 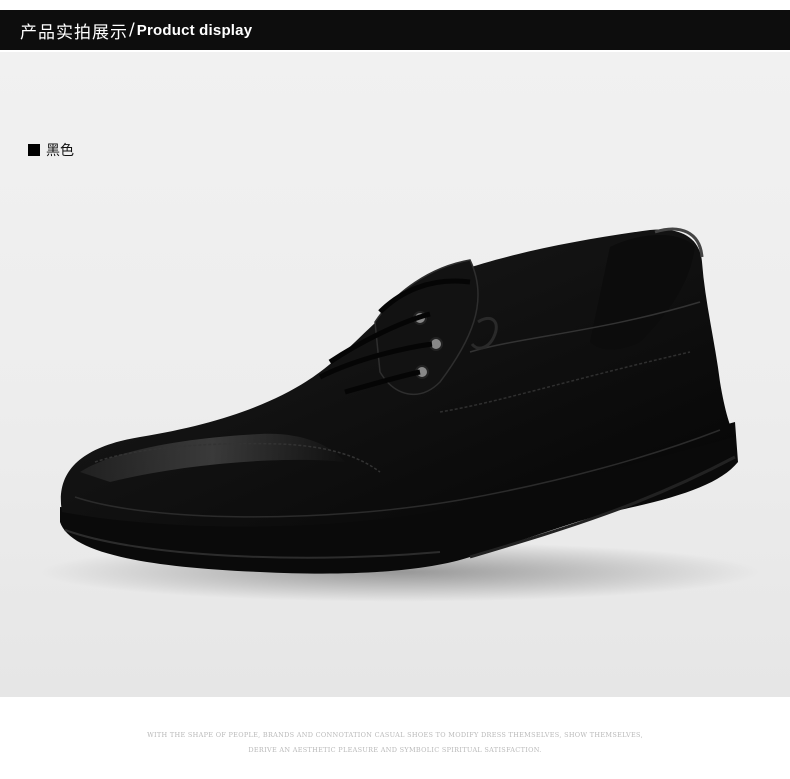 I want to click on color-option: 黑色, so click(x=51, y=150).